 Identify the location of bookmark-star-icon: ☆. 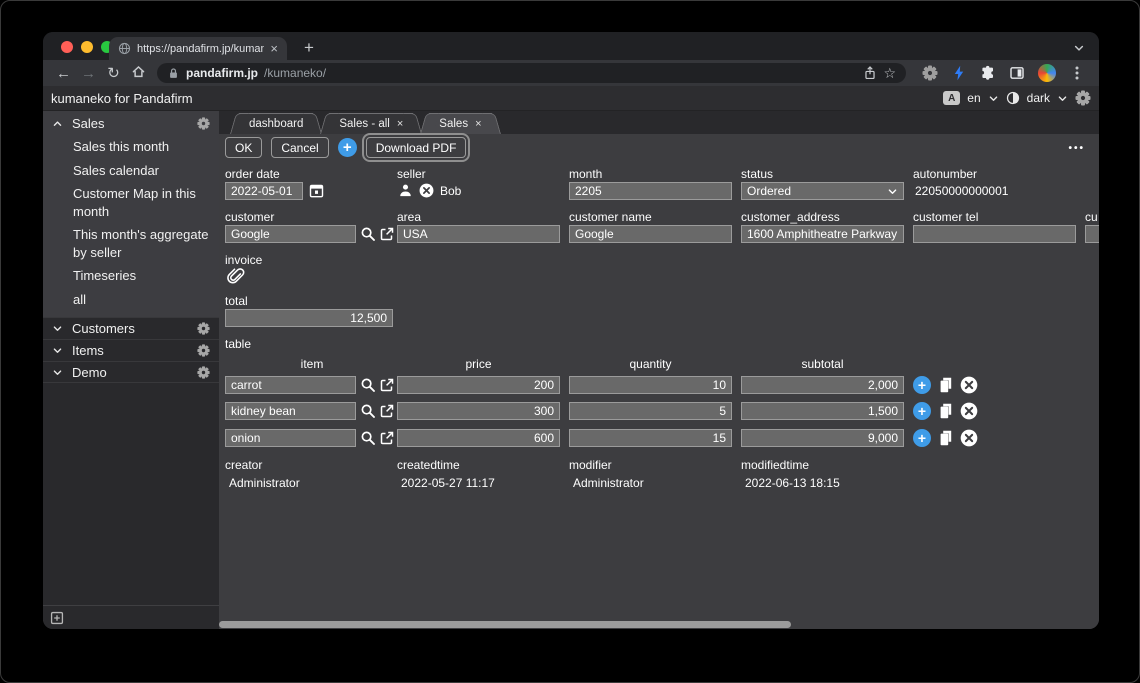
(889, 73).